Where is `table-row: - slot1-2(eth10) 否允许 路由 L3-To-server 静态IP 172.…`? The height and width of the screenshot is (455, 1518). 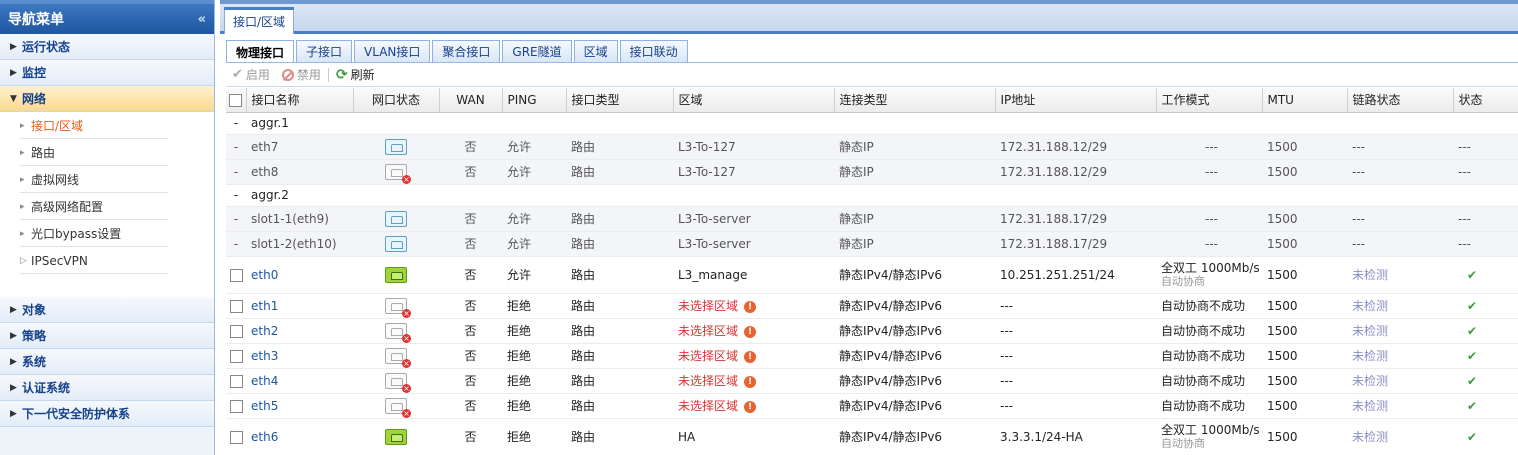 table-row: - slot1-2(eth10) 否允许 路由 L3-To-server 静态IP 172.… is located at coordinates (872, 244).